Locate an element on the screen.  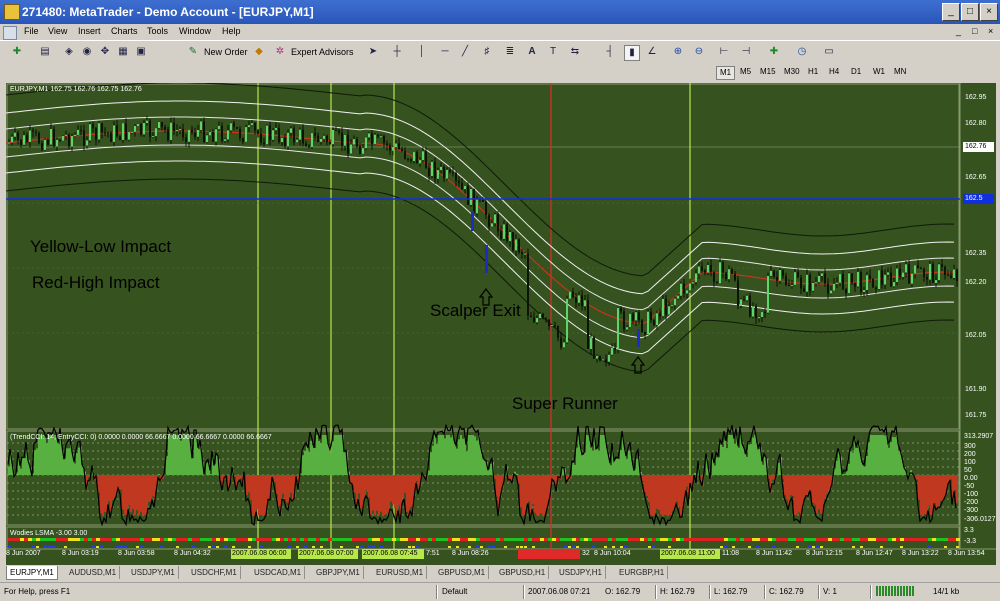
menu-window: Window is located at coordinates (195, 31).